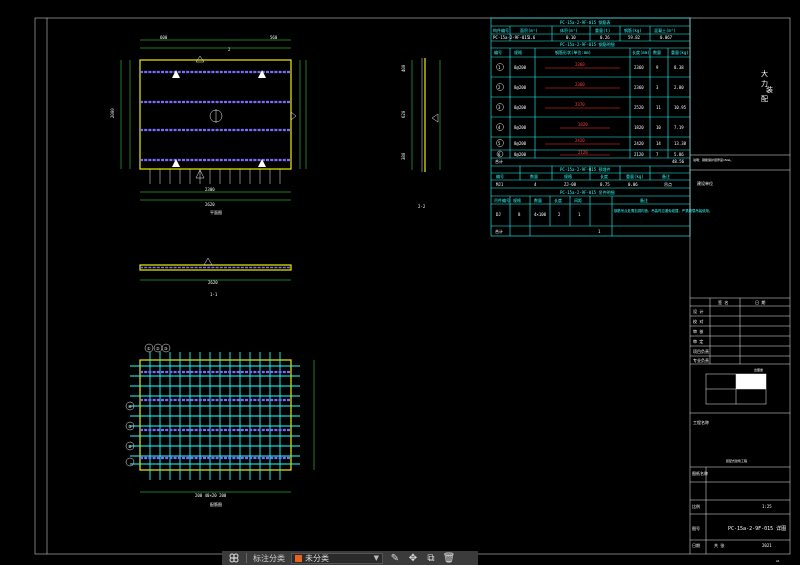  What do you see at coordinates (590, 126) in the screenshot?
I see `schedule-row-4: 4 8@200 1820 1820 10 7.19` at bounding box center [590, 126].